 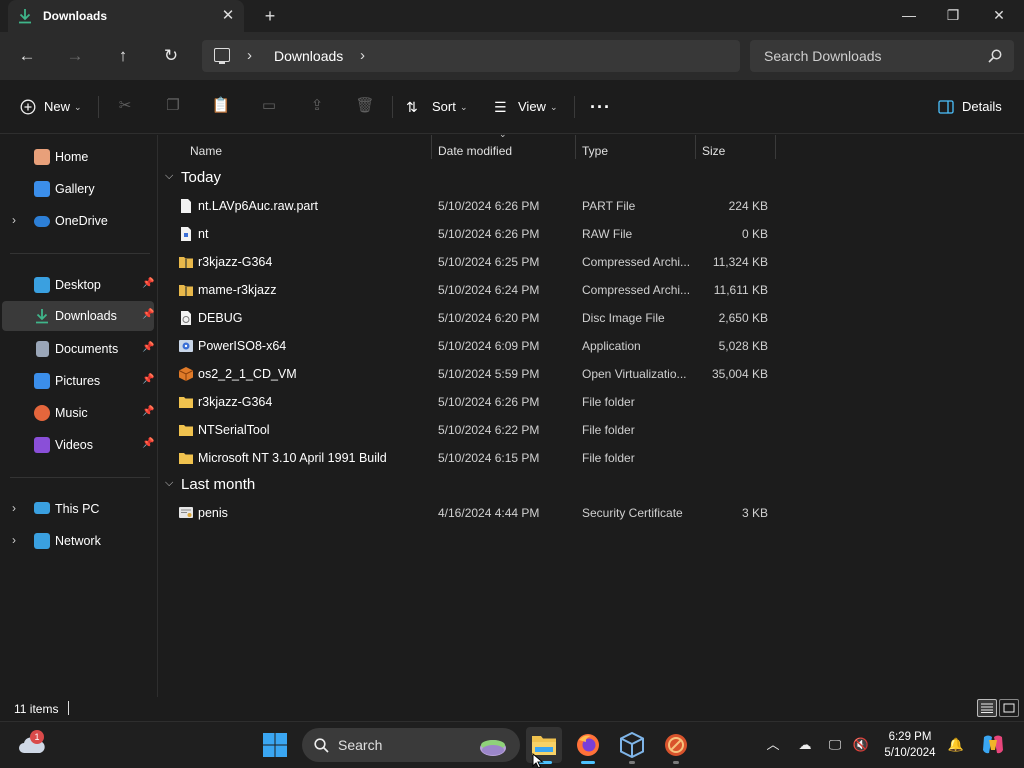 I want to click on taskbar-app-virtualbox, so click(x=632, y=745).